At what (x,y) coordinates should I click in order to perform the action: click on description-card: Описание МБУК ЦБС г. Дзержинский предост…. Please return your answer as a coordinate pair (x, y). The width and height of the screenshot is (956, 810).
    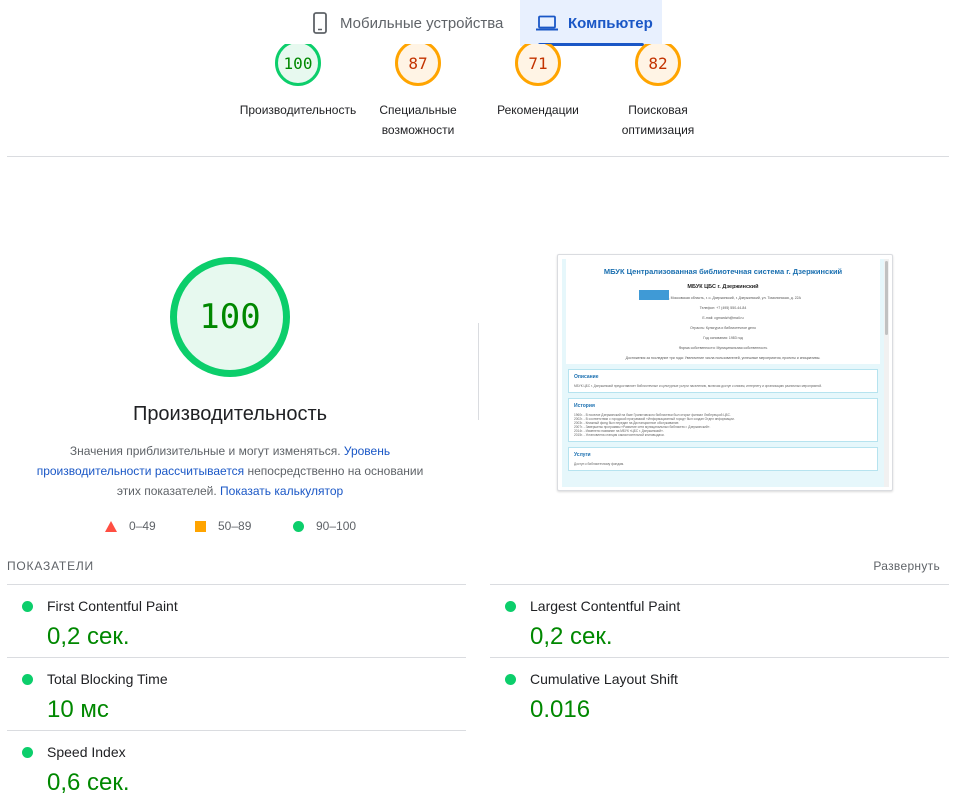
    Looking at the image, I should click on (723, 381).